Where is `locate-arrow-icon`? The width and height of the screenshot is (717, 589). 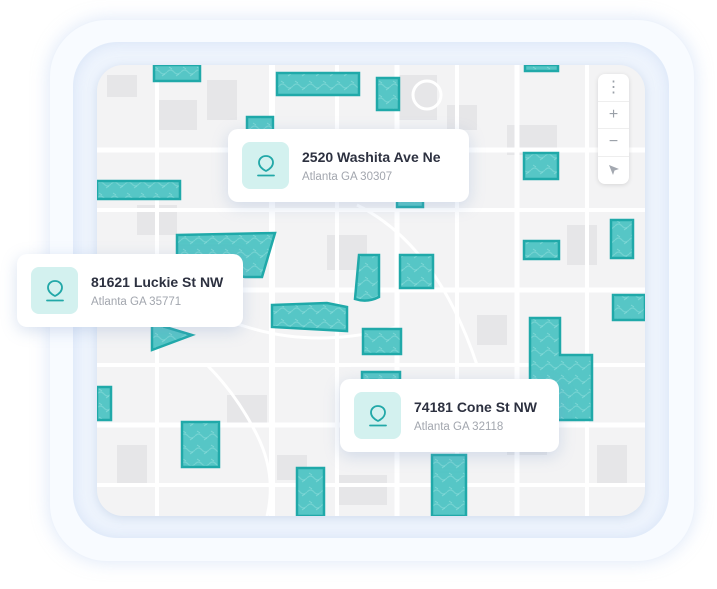 locate-arrow-icon is located at coordinates (613, 171).